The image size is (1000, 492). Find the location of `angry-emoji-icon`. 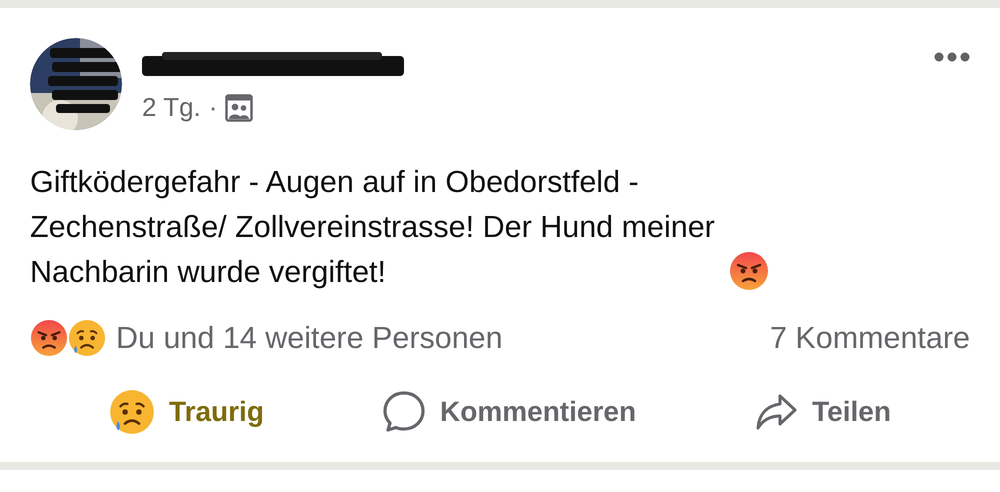

angry-emoji-icon is located at coordinates (748, 271).